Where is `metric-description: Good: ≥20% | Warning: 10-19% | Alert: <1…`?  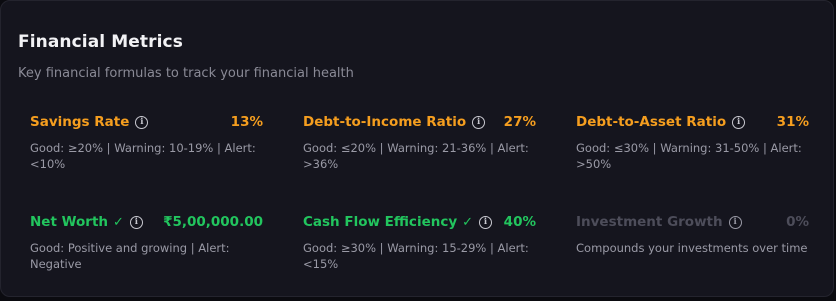
metric-description: Good: ≥20% | Warning: 10-19% | Alert: <1… is located at coordinates (143, 156).